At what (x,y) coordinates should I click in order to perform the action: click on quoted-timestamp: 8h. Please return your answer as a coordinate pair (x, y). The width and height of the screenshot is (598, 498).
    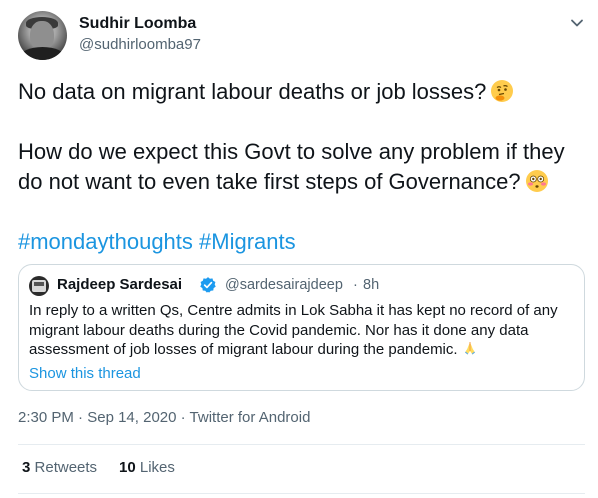
    Looking at the image, I should click on (371, 285).